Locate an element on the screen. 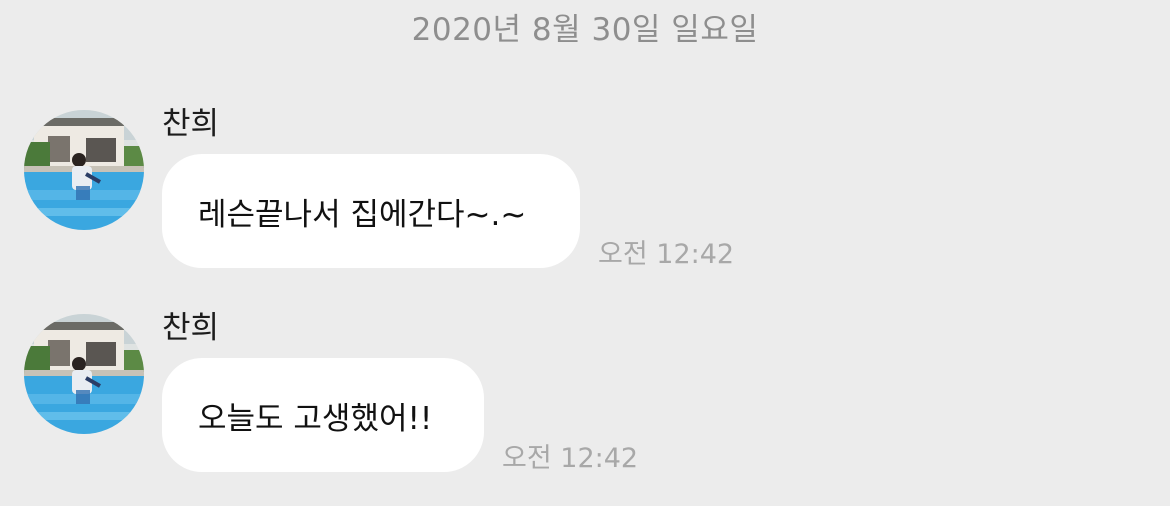  message-bubble: 레슨끝나서 집에간다~.~ is located at coordinates (371, 211).